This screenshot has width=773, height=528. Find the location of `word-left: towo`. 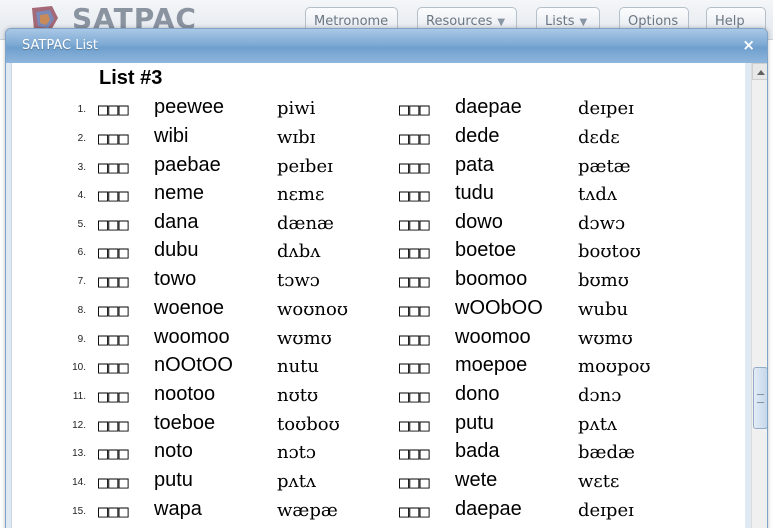

word-left: towo is located at coordinates (175, 279).